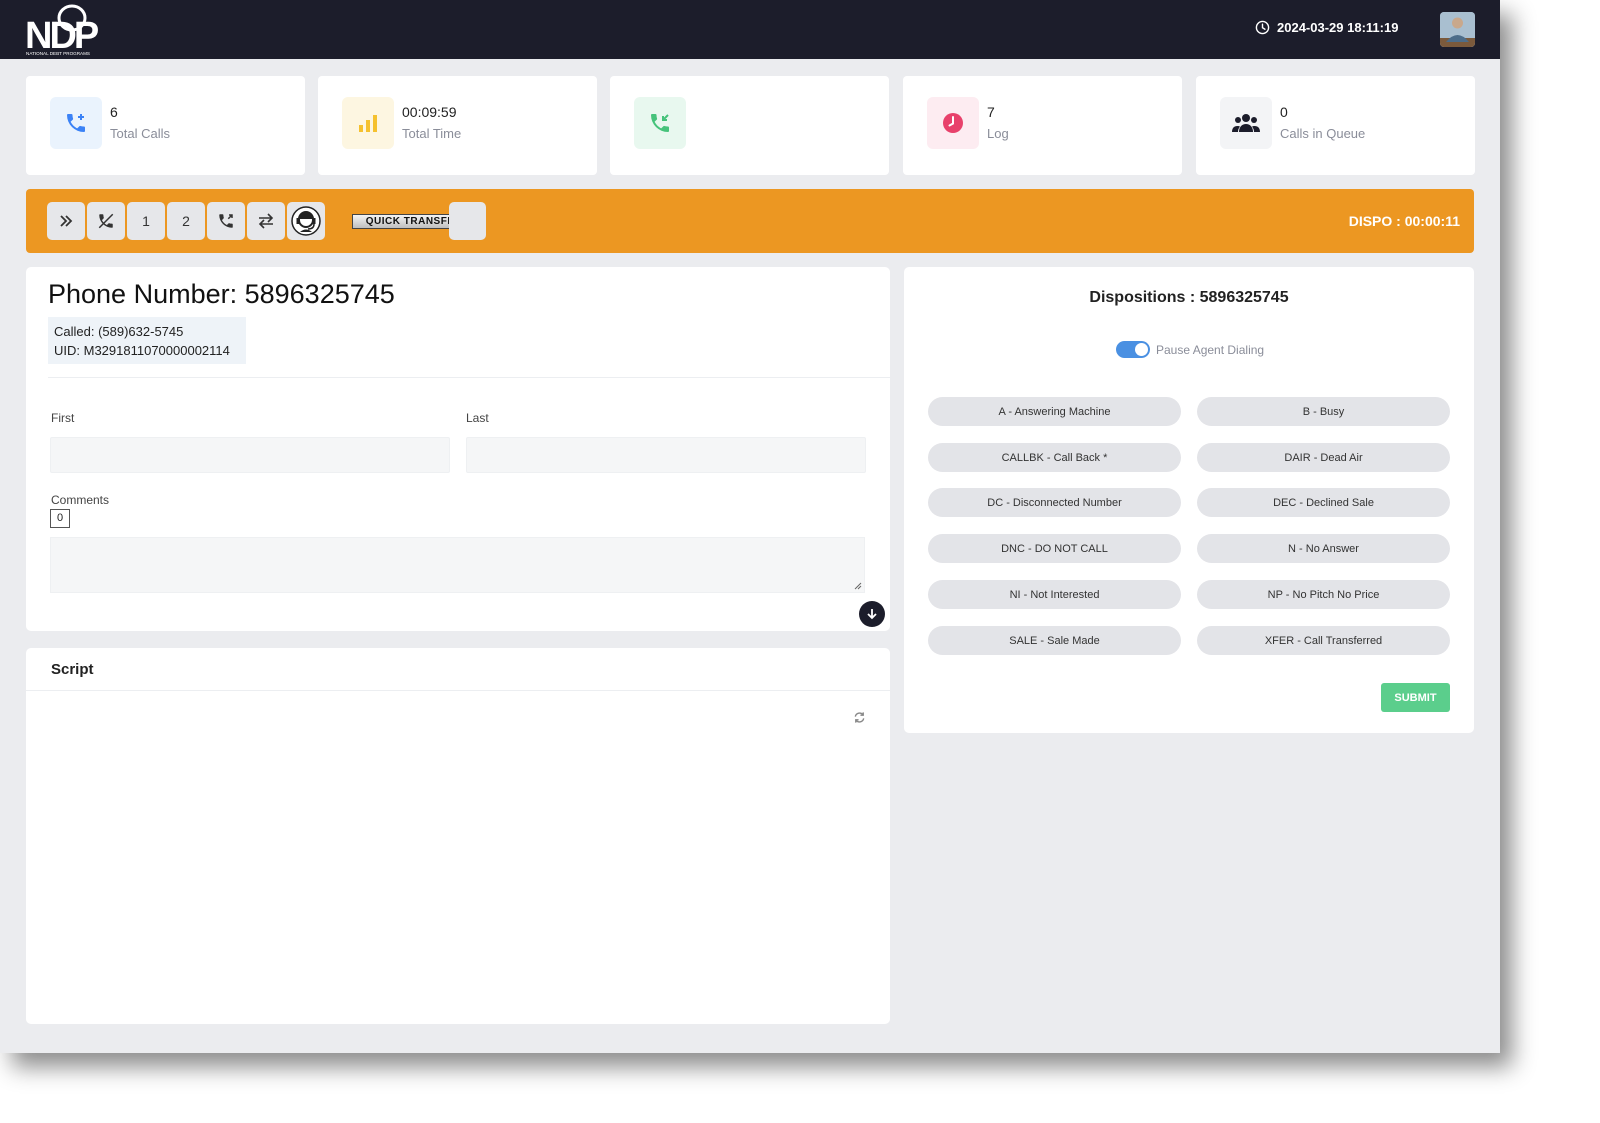 The width and height of the screenshot is (1600, 1123). I want to click on ndp-logo: NDP NATIONAL DEBT PROGRAMS, so click(63, 30).